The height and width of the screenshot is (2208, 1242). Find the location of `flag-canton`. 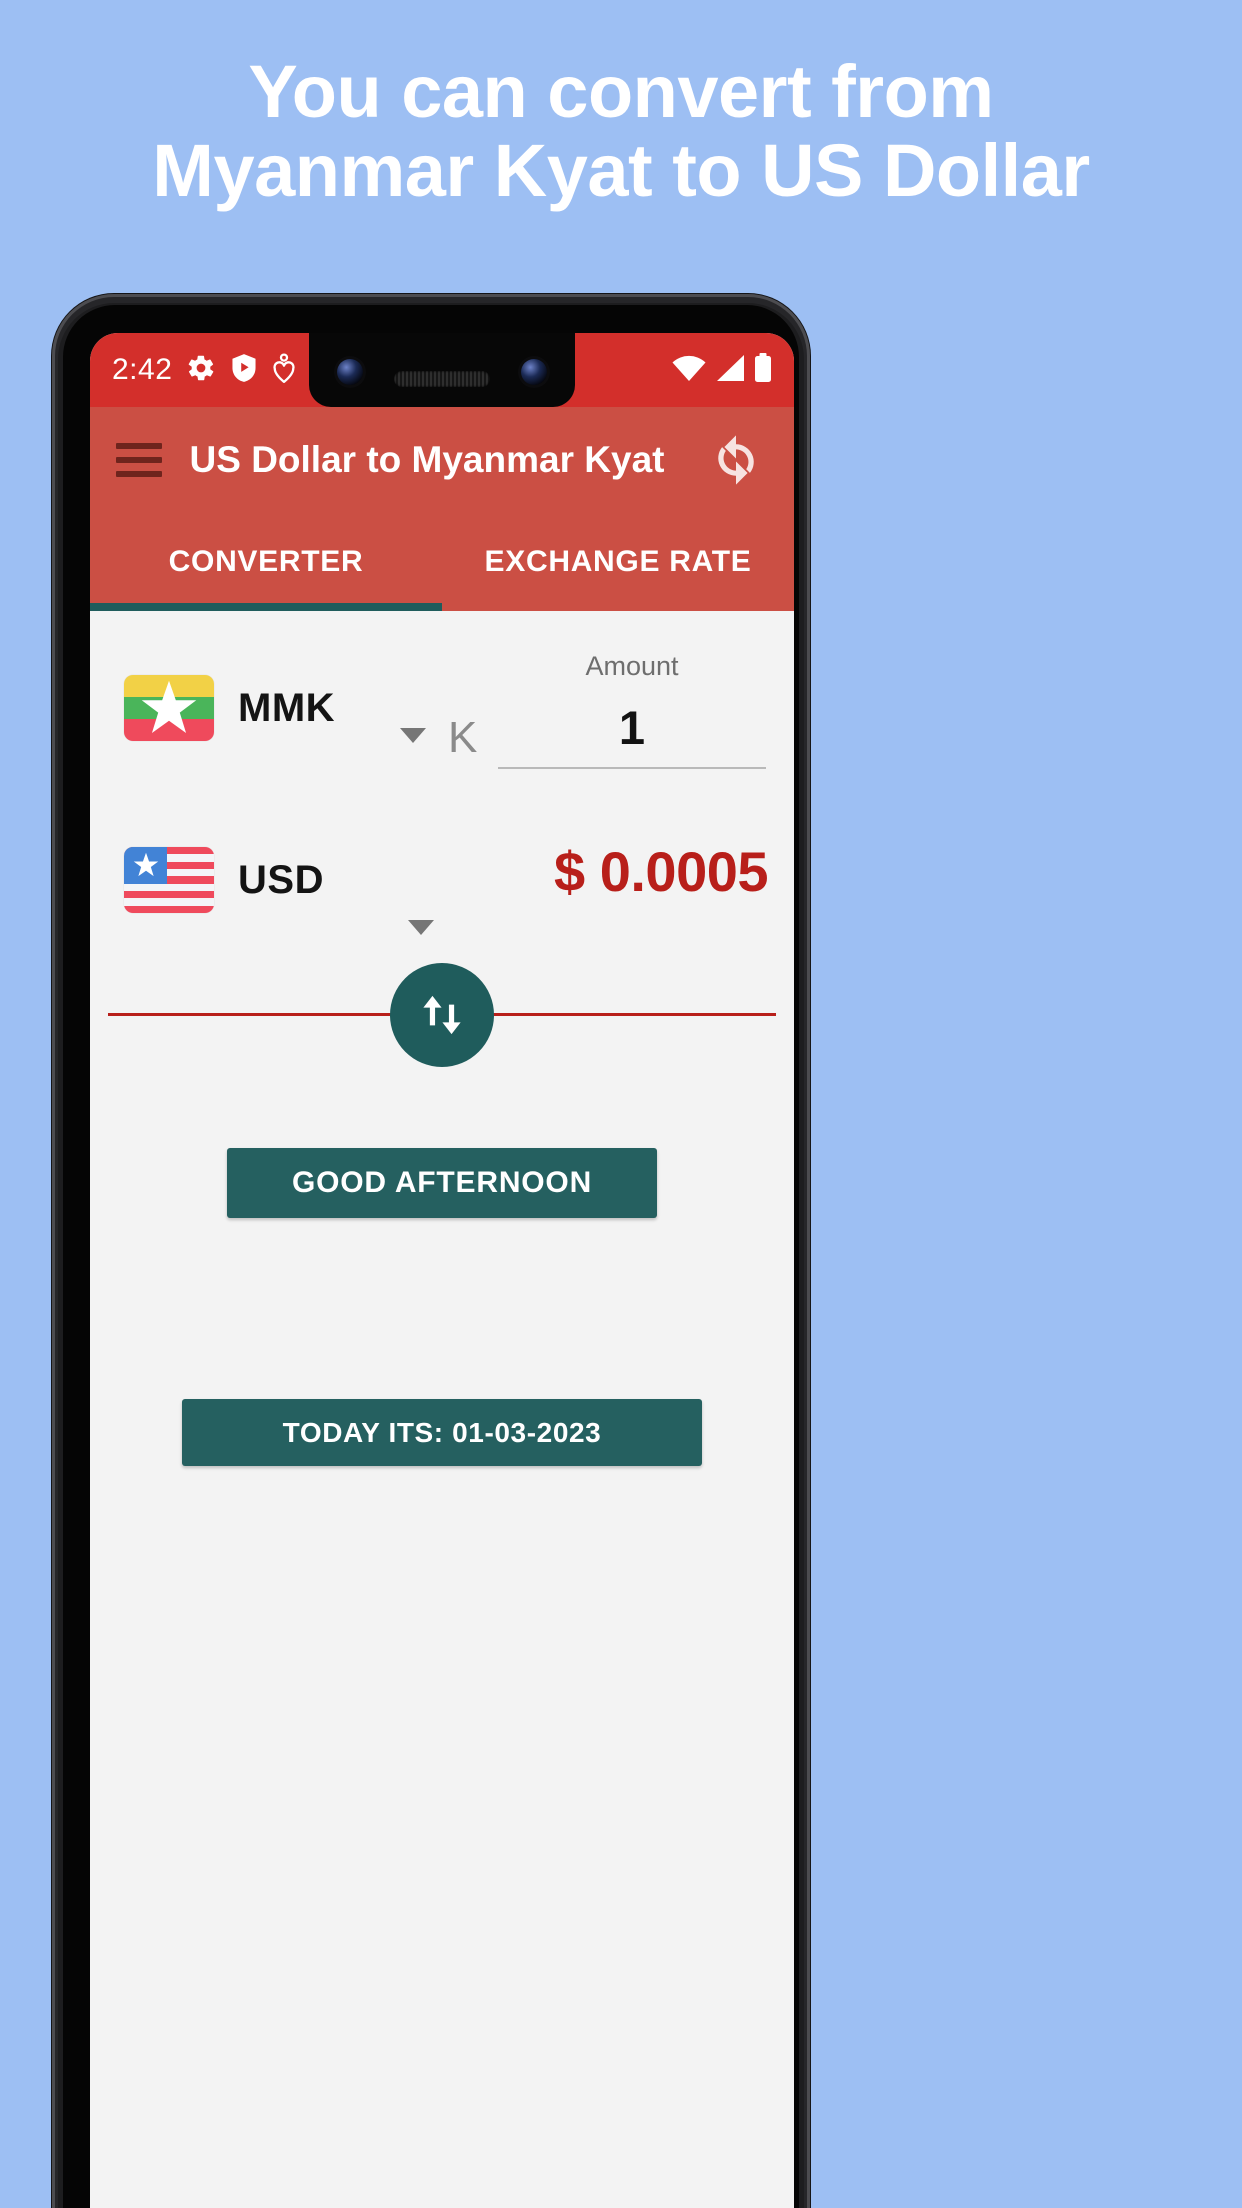

flag-canton is located at coordinates (146, 865).